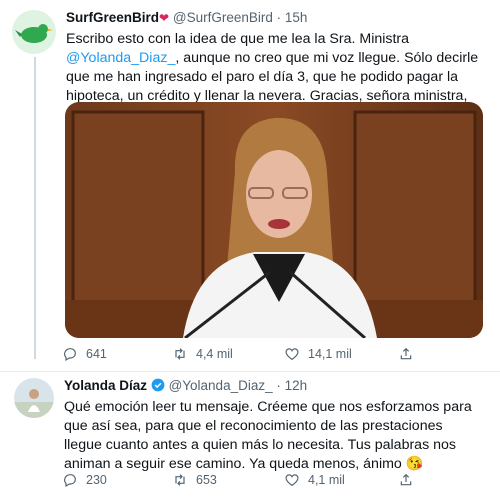  What do you see at coordinates (214, 354) in the screenshot?
I see `retweet-count: 4,4 mil` at bounding box center [214, 354].